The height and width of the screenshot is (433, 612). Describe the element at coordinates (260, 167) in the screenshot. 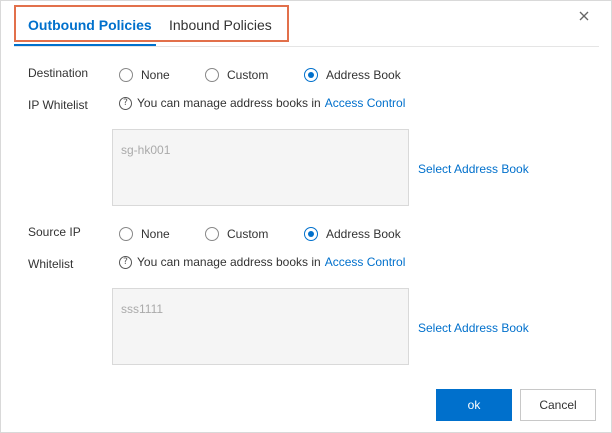

I see `destination-address-book-box: sg-hk001` at that location.